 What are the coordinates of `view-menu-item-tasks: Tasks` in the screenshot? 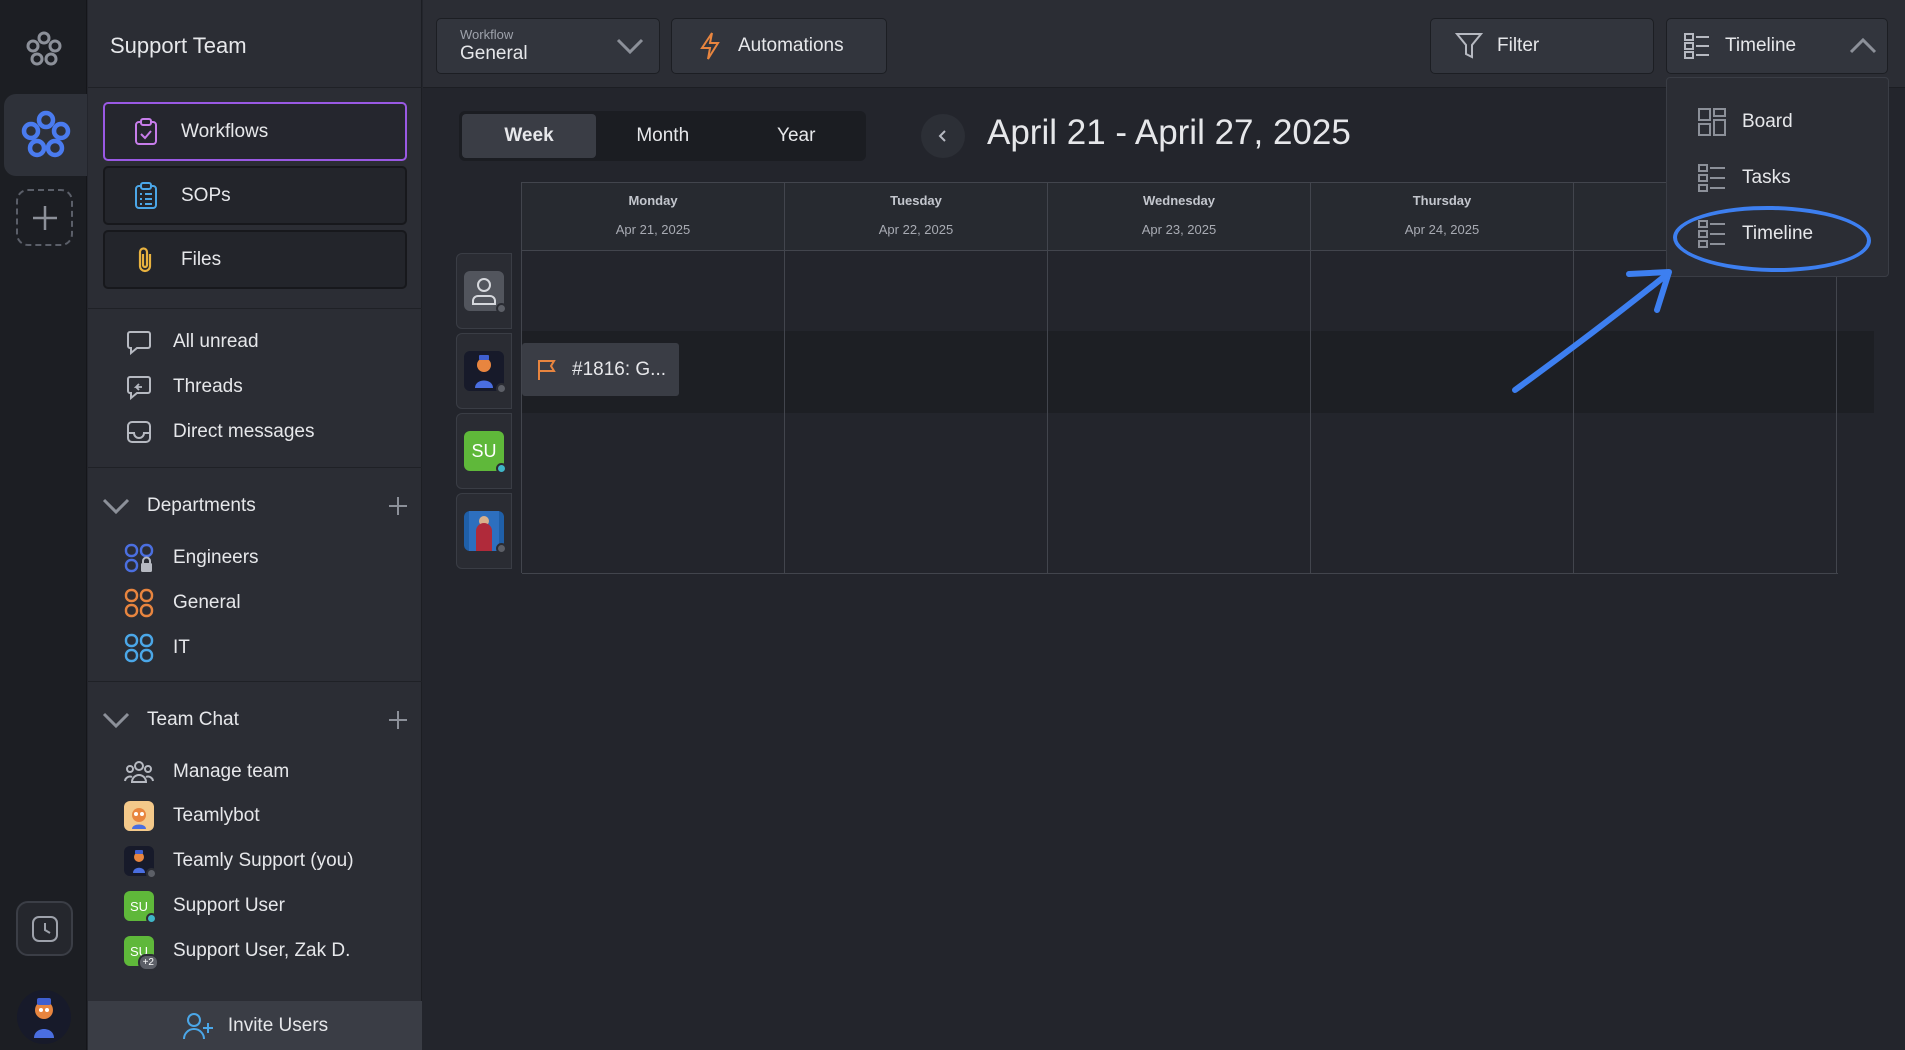 It's located at (1744, 178).